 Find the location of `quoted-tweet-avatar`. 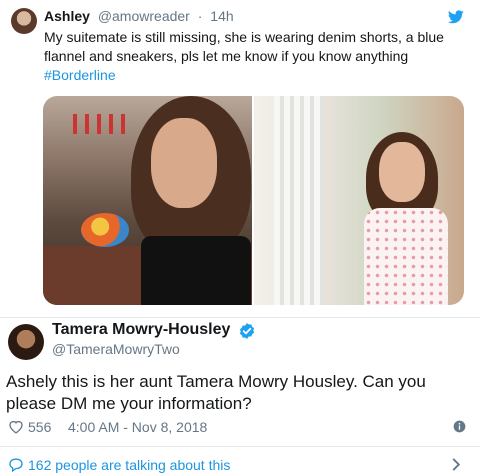

quoted-tweet-avatar is located at coordinates (24, 21).